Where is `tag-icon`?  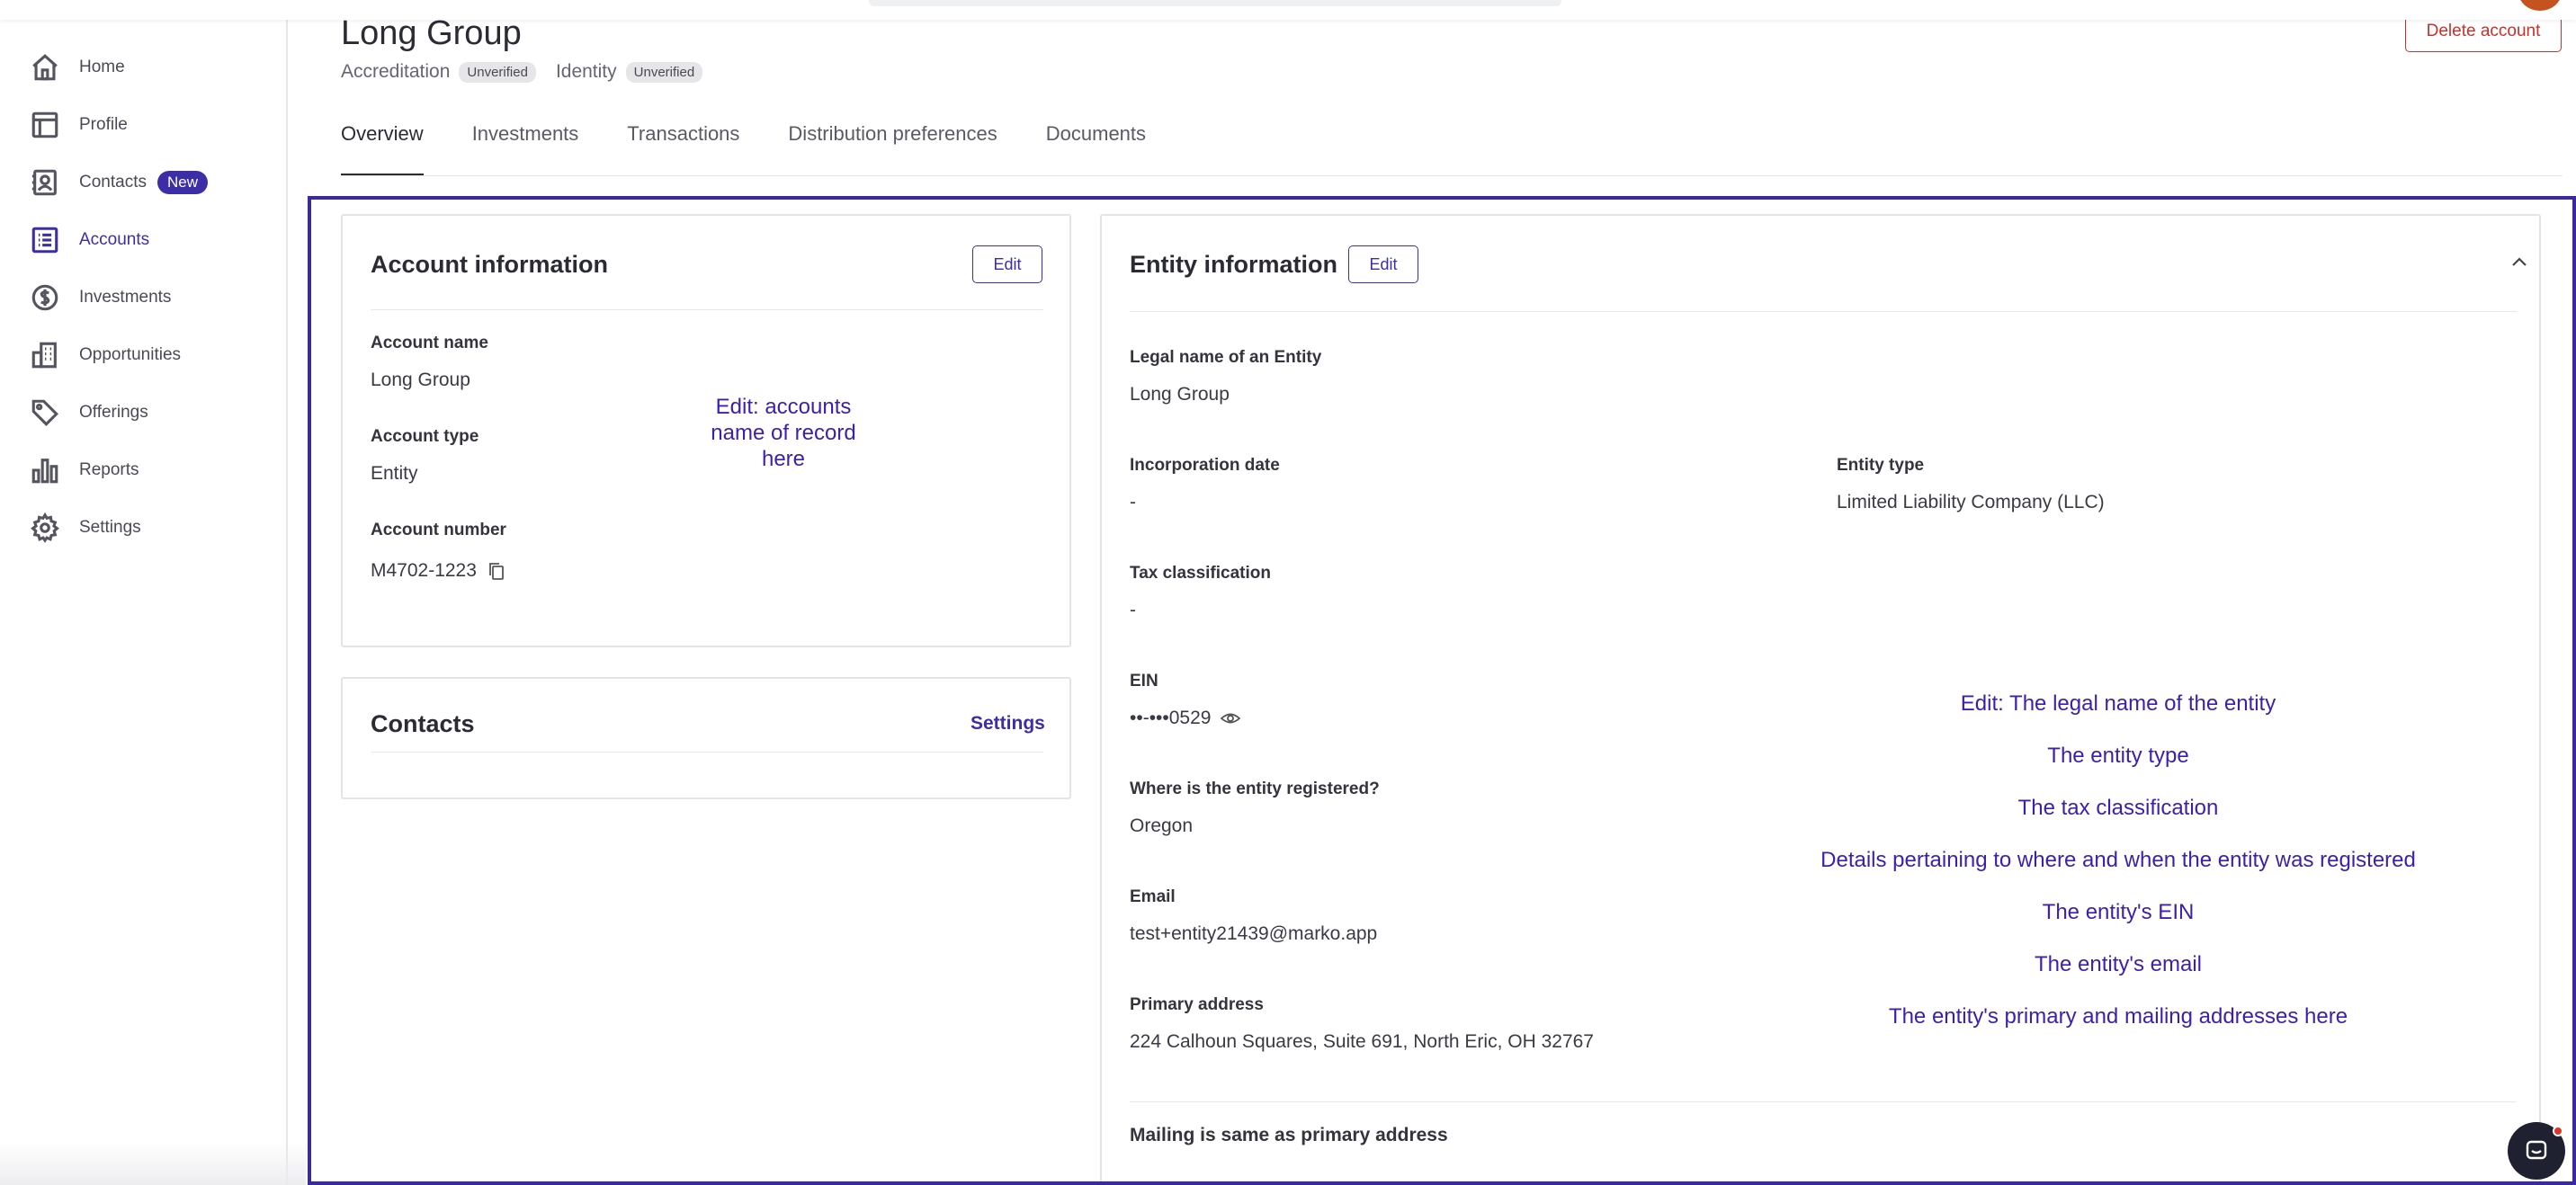 tag-icon is located at coordinates (45, 412).